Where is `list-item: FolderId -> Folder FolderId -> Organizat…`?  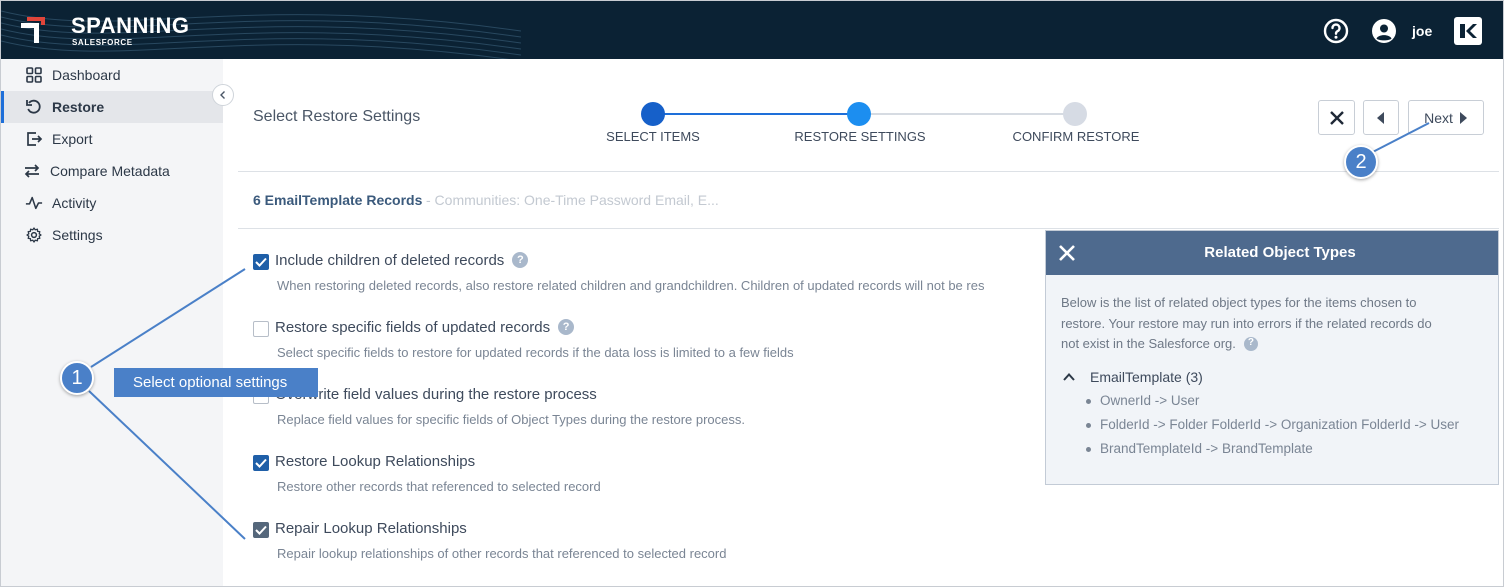 list-item: FolderId -> Folder FolderId -> Organizat… is located at coordinates (1272, 429).